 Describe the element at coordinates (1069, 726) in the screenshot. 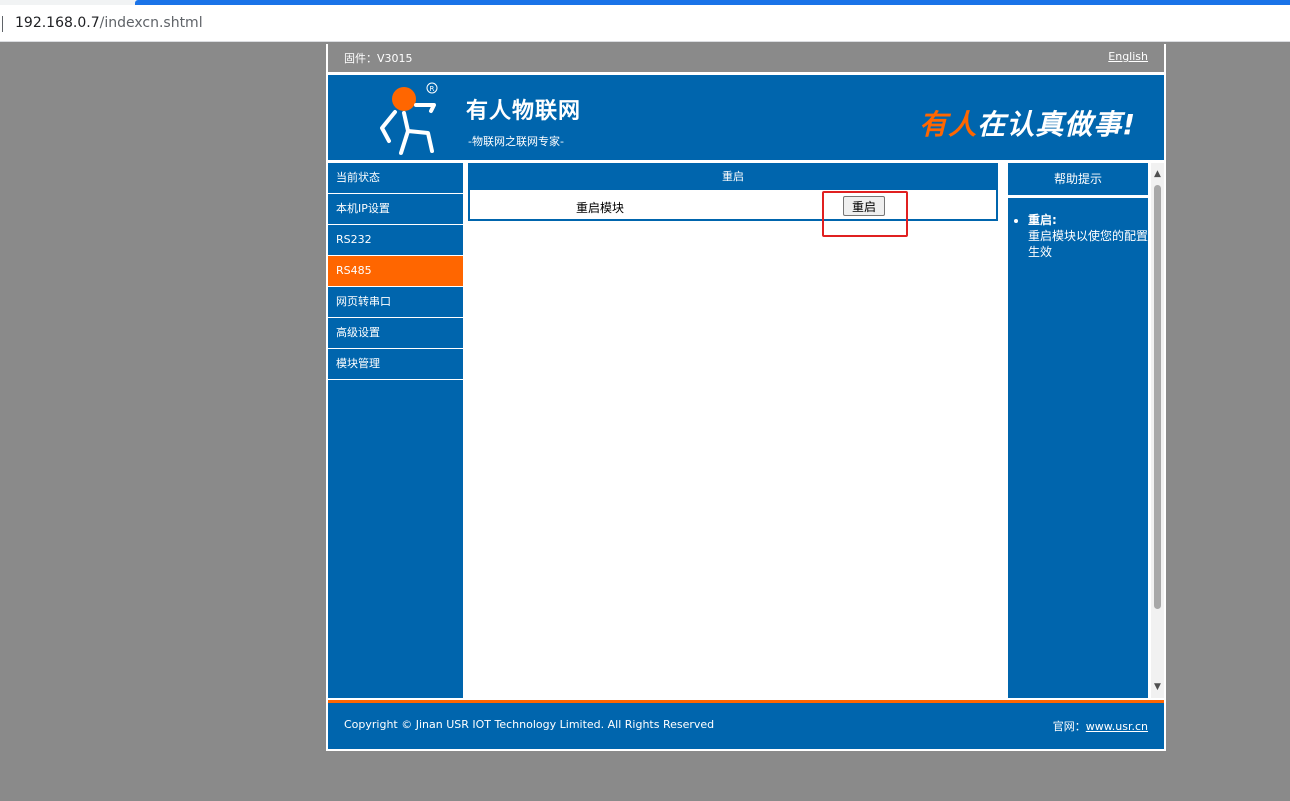

I see `site-label: 官网：` at that location.